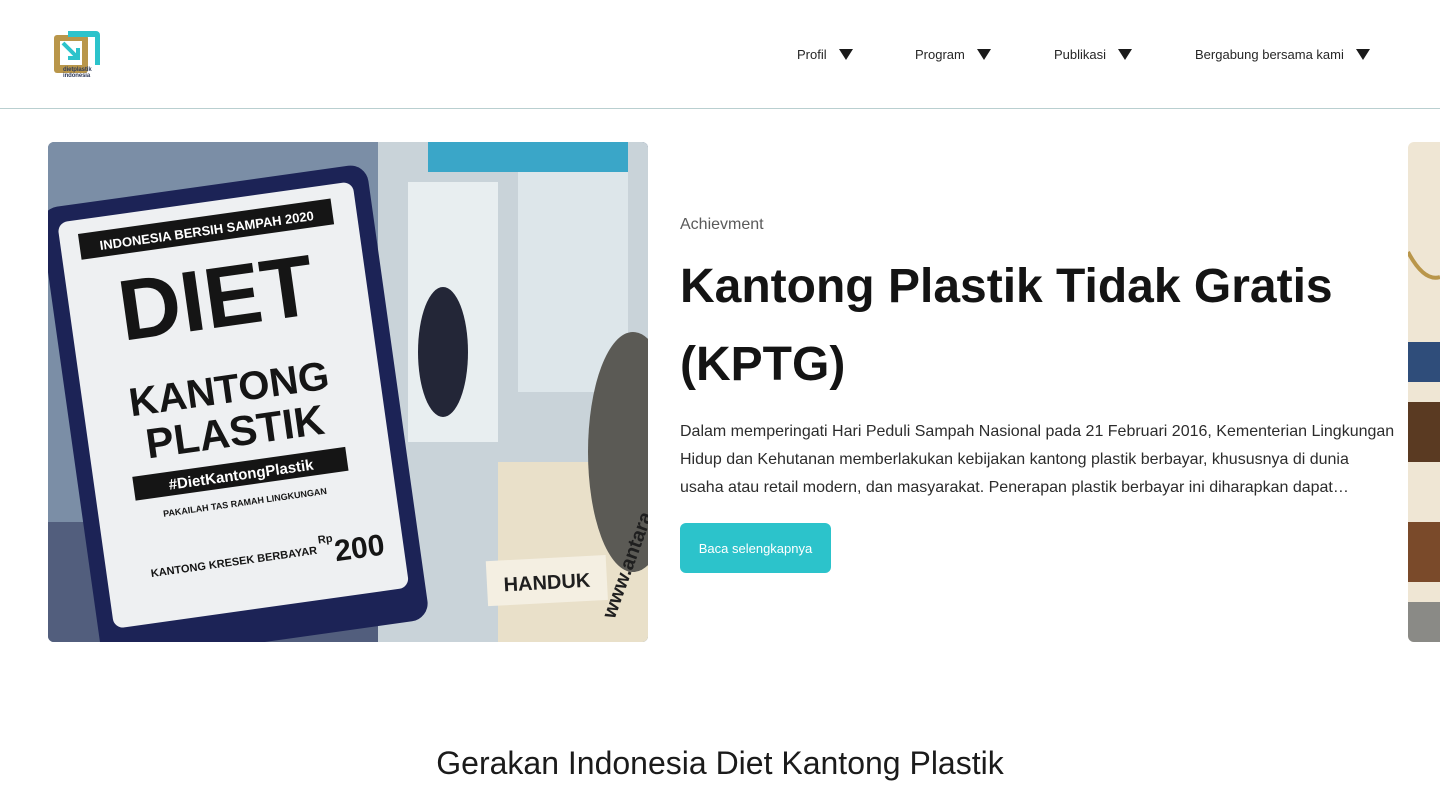 The width and height of the screenshot is (1440, 806). Describe the element at coordinates (359, 549) in the screenshot. I see `sign-price-value: 200` at that location.